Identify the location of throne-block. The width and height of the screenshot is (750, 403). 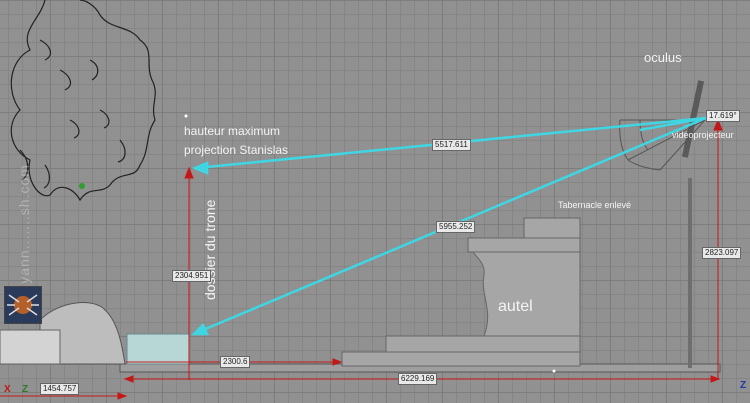
(158, 349).